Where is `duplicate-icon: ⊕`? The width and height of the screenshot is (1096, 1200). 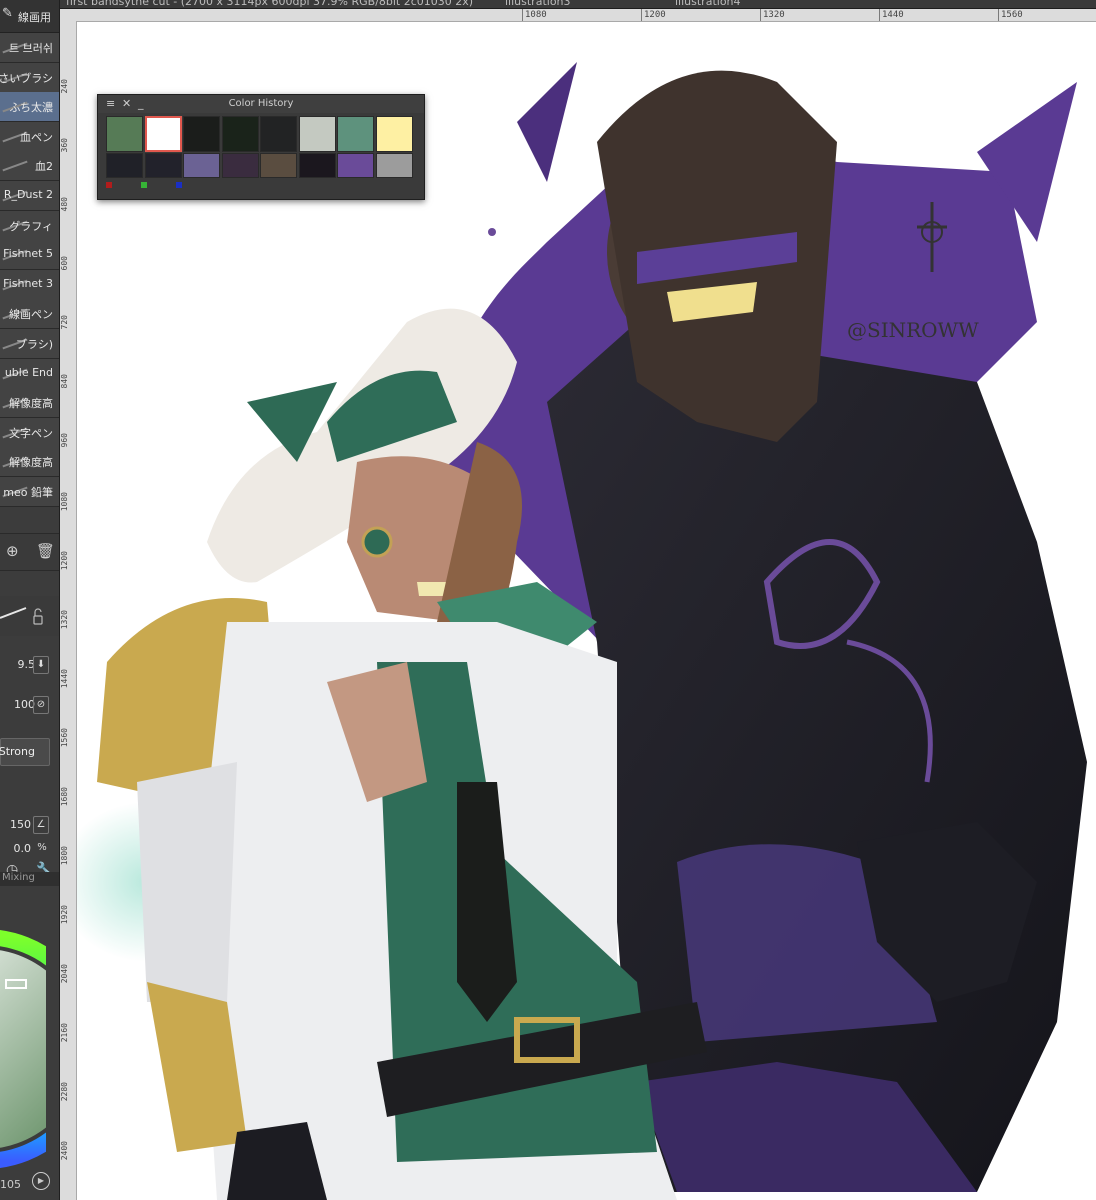 duplicate-icon: ⊕ is located at coordinates (12, 551).